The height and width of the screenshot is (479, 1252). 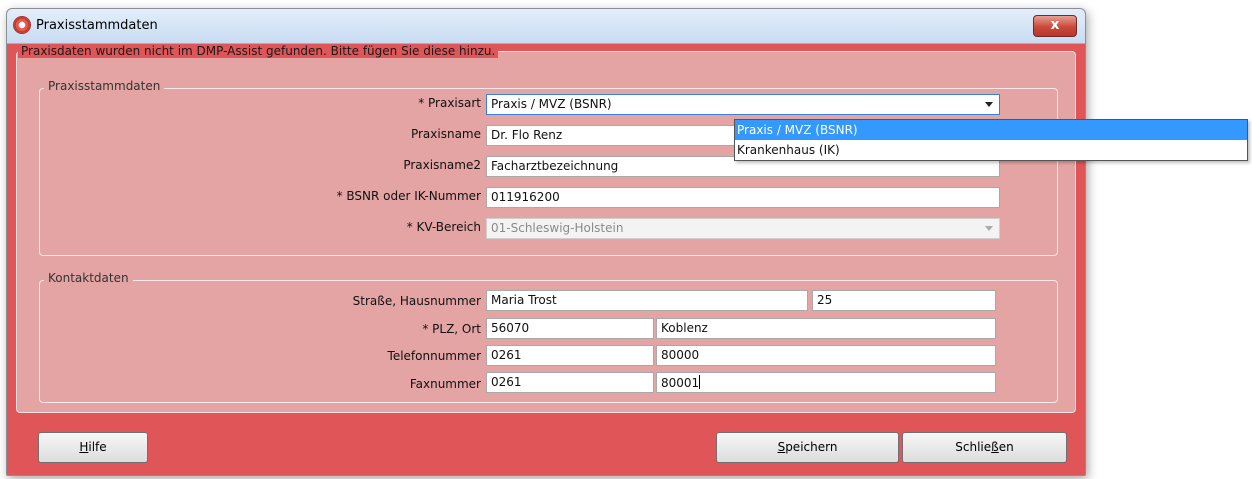 I want to click on praxisart-label: * Praxisart, so click(x=449, y=103).